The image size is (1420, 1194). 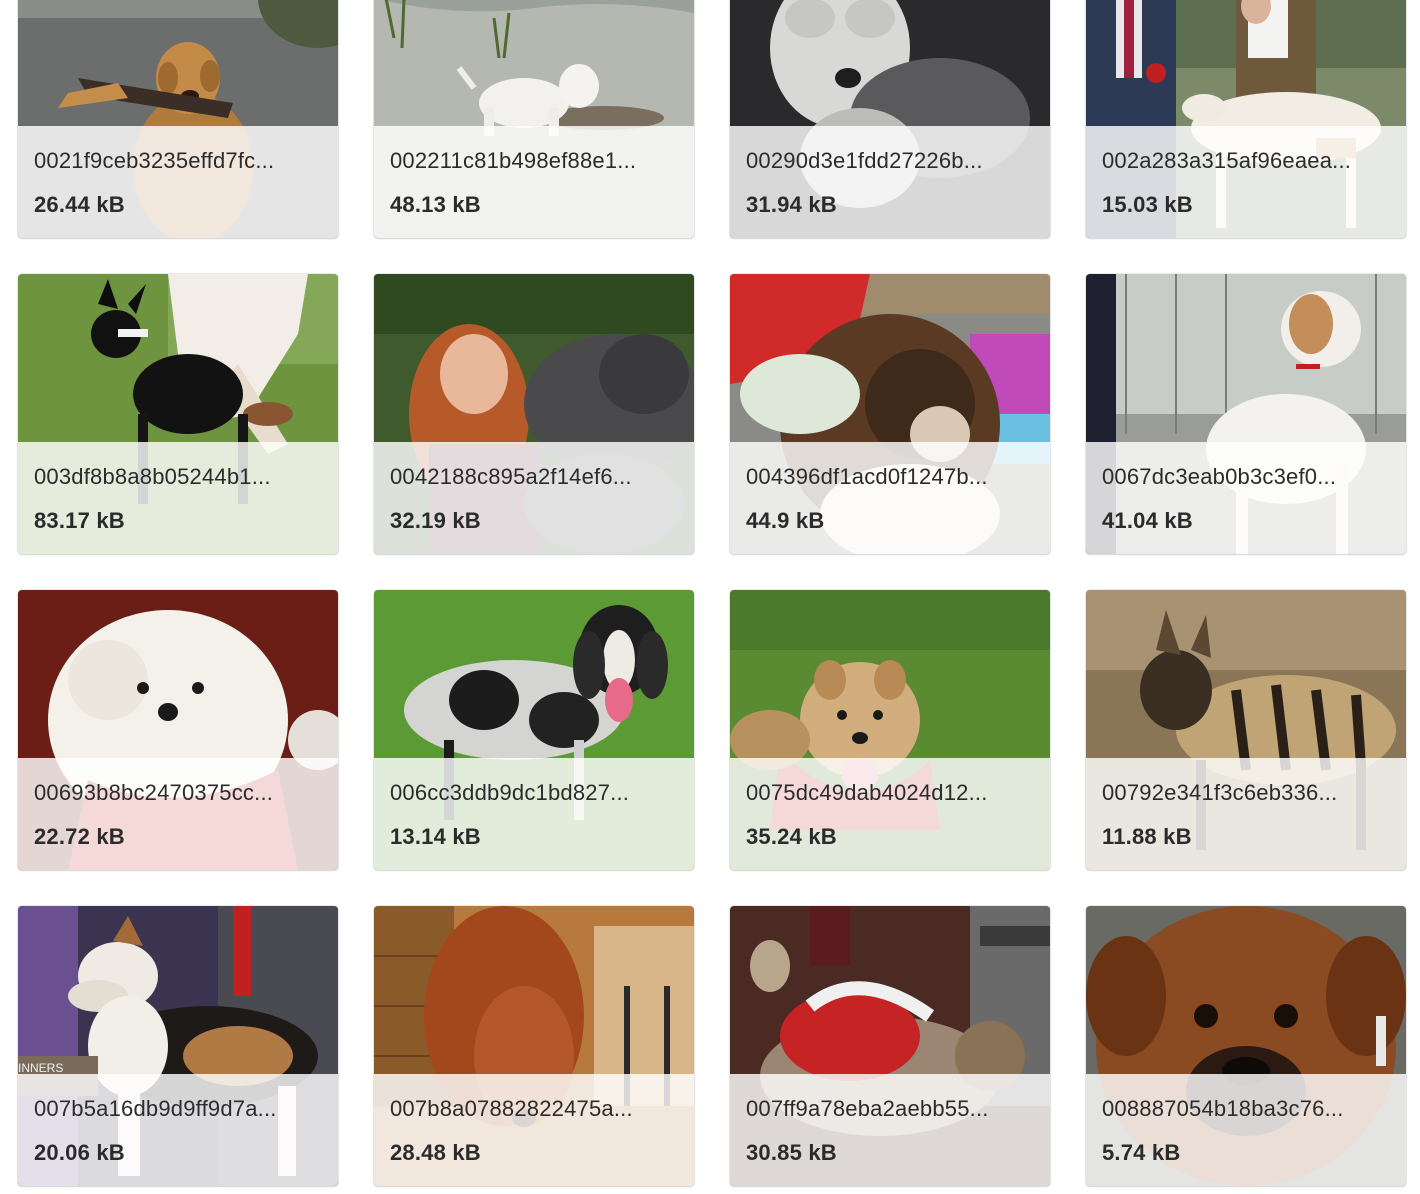 I want to click on card-info-overlay: 0067dc3eab0b3c3ef0... 41.04 kB, so click(x=1246, y=498).